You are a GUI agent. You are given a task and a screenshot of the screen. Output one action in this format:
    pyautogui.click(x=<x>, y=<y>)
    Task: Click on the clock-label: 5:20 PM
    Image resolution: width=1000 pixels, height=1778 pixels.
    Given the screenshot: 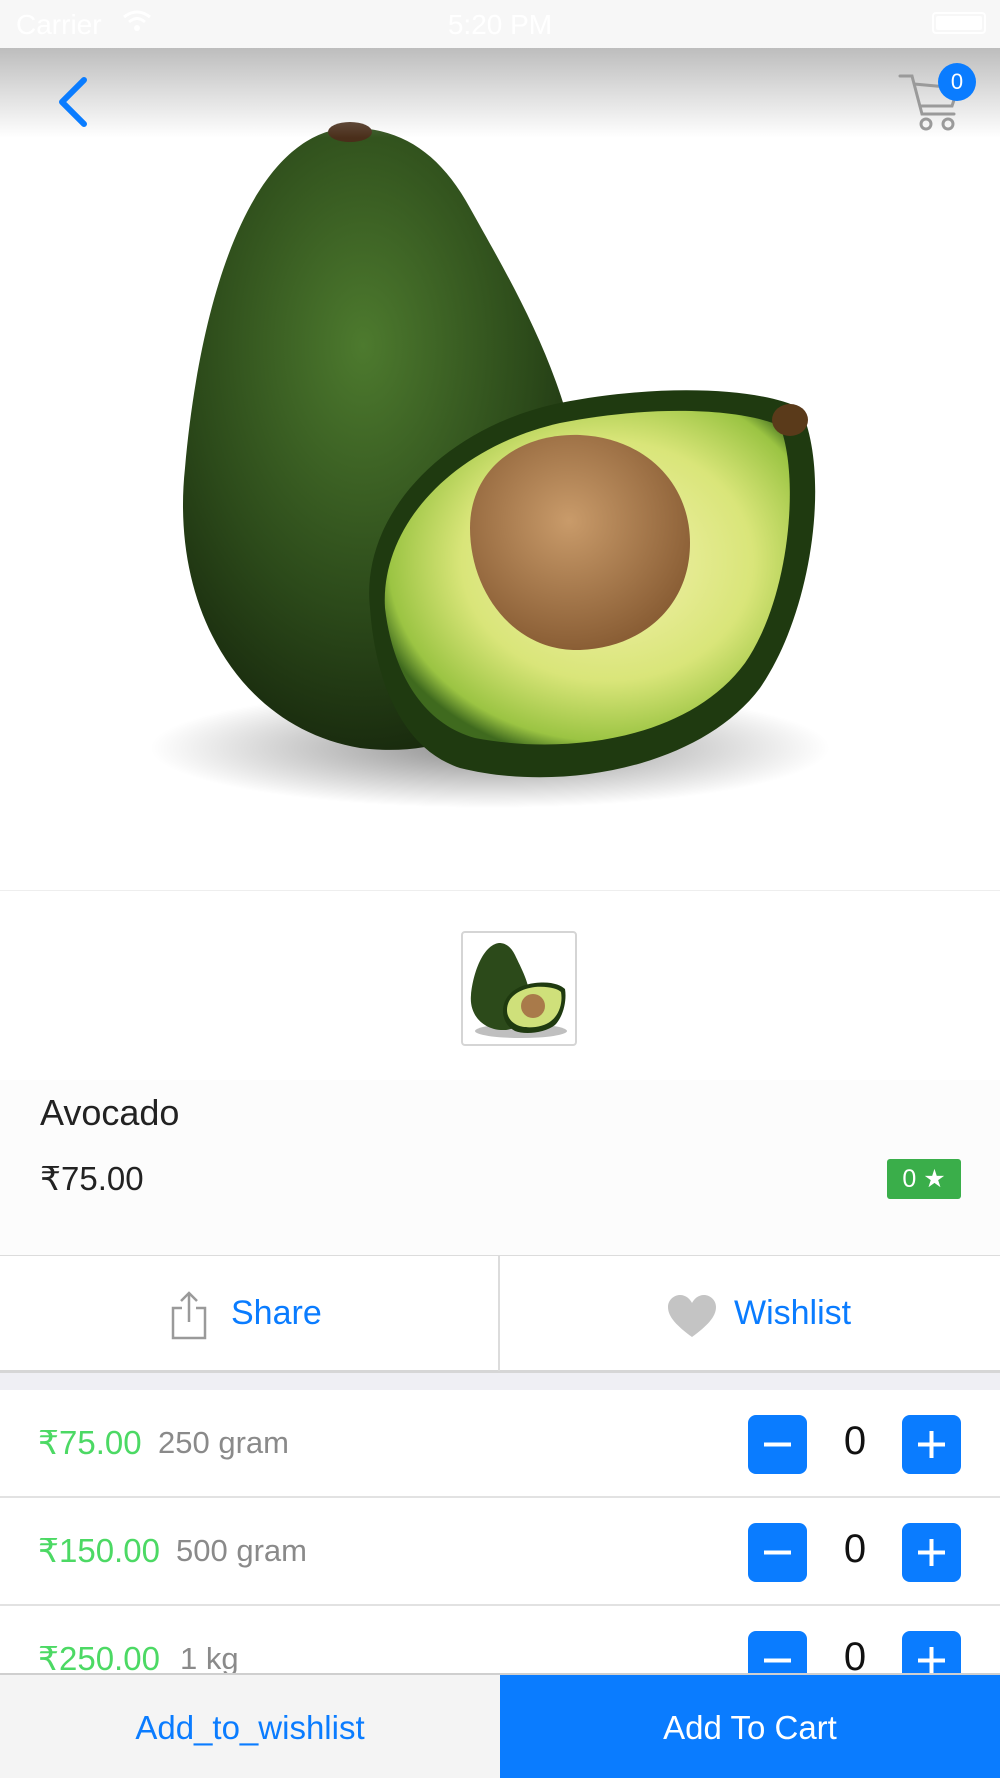 What is the action you would take?
    pyautogui.click(x=500, y=24)
    